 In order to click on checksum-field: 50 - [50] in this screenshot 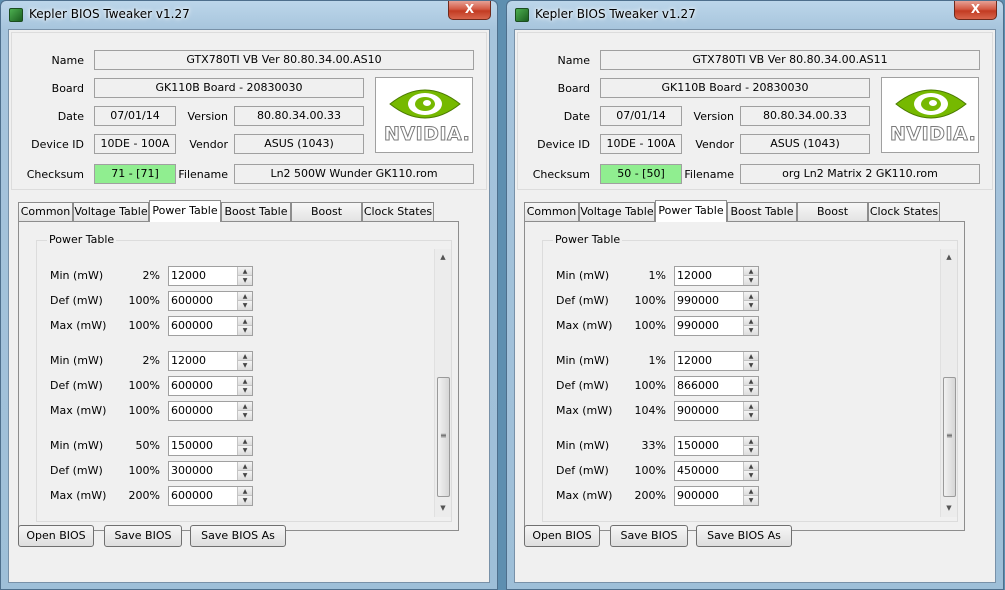, I will do `click(641, 174)`.